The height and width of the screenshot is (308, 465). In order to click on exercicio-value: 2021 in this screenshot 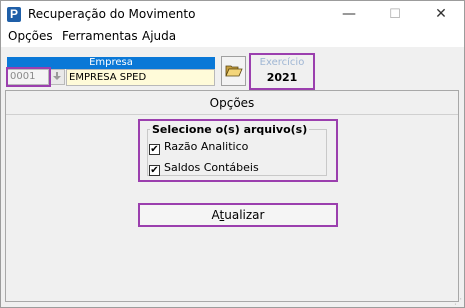, I will do `click(282, 77)`.